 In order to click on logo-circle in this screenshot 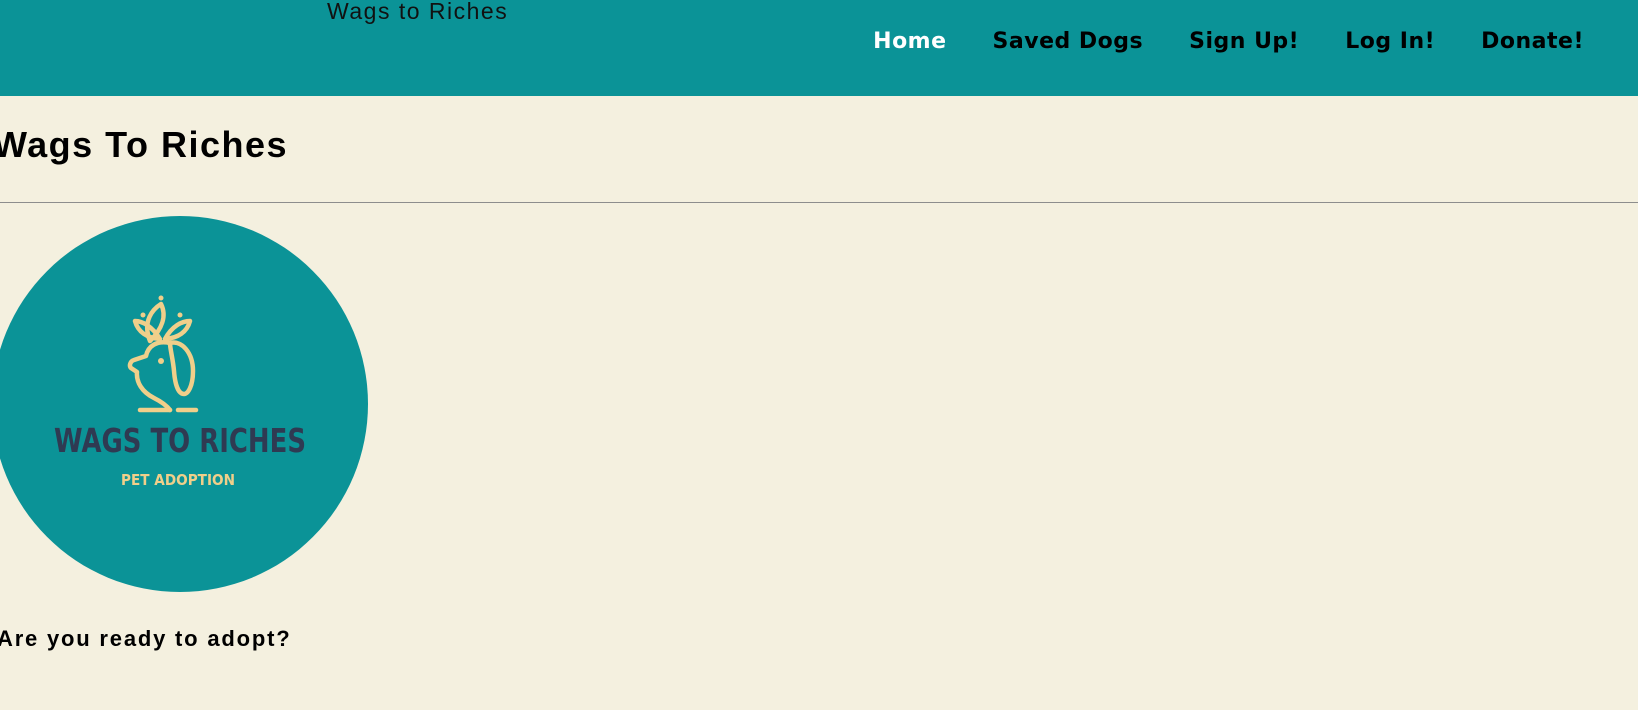, I will do `click(184, 404)`.